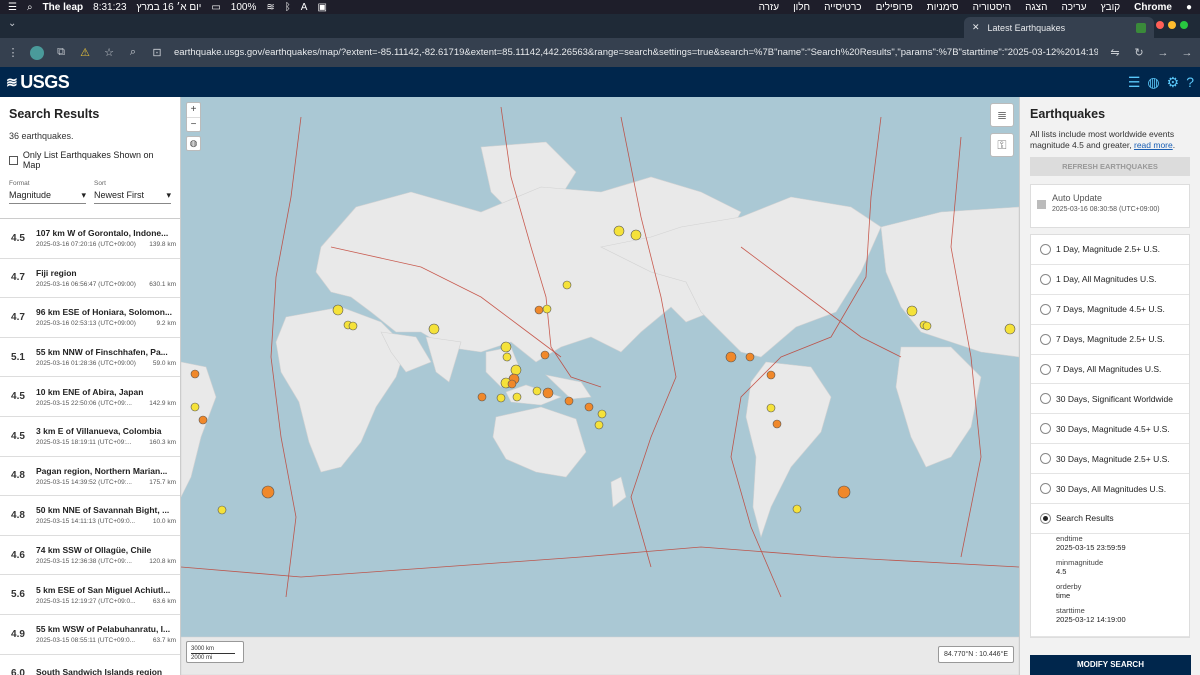  What do you see at coordinates (1184, 25) in the screenshot?
I see `zoom-window-icon` at bounding box center [1184, 25].